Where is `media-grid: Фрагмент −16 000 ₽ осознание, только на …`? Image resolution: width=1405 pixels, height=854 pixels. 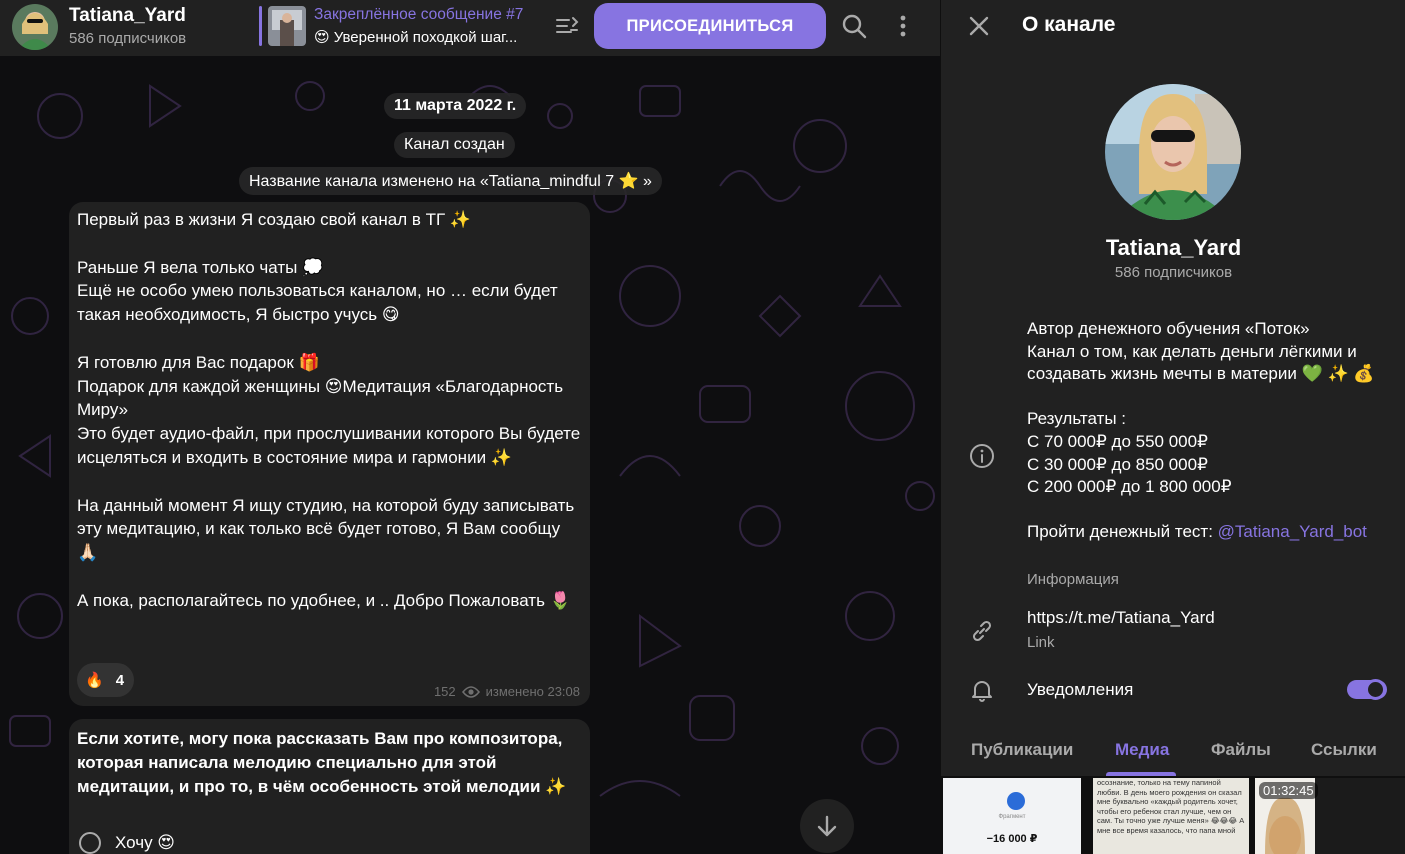 media-grid: Фрагмент −16 000 ₽ осознание, только на … is located at coordinates (1173, 815).